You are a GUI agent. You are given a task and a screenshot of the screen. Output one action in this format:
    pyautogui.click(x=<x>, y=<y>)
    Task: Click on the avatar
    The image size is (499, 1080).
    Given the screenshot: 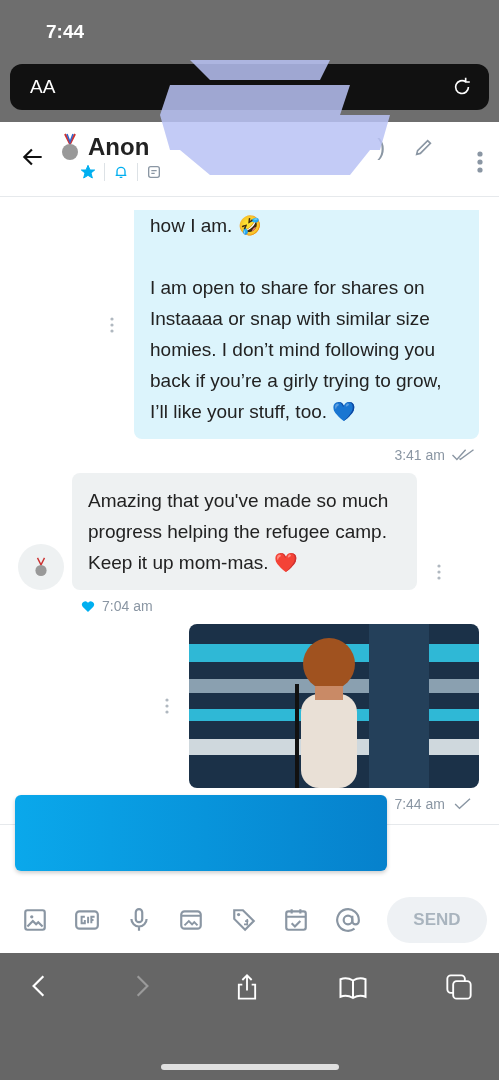 What is the action you would take?
    pyautogui.click(x=41, y=567)
    